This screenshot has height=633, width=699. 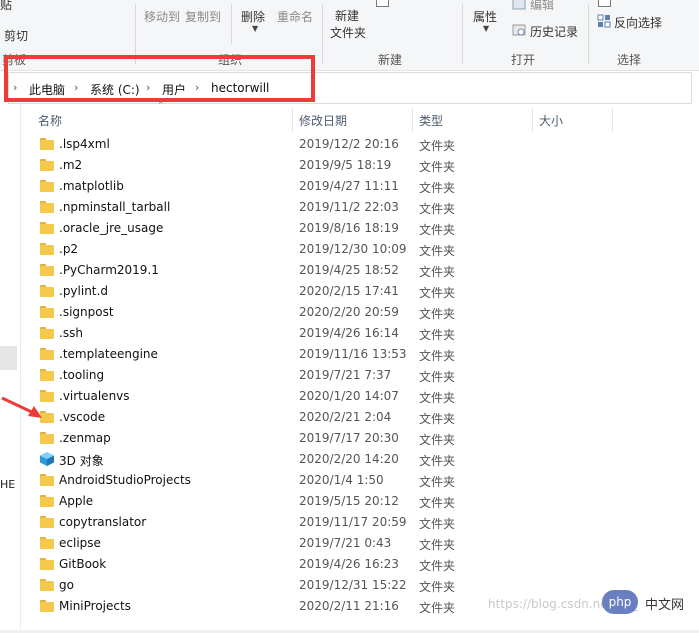 What do you see at coordinates (80, 543) in the screenshot?
I see `file-name: eclipse` at bounding box center [80, 543].